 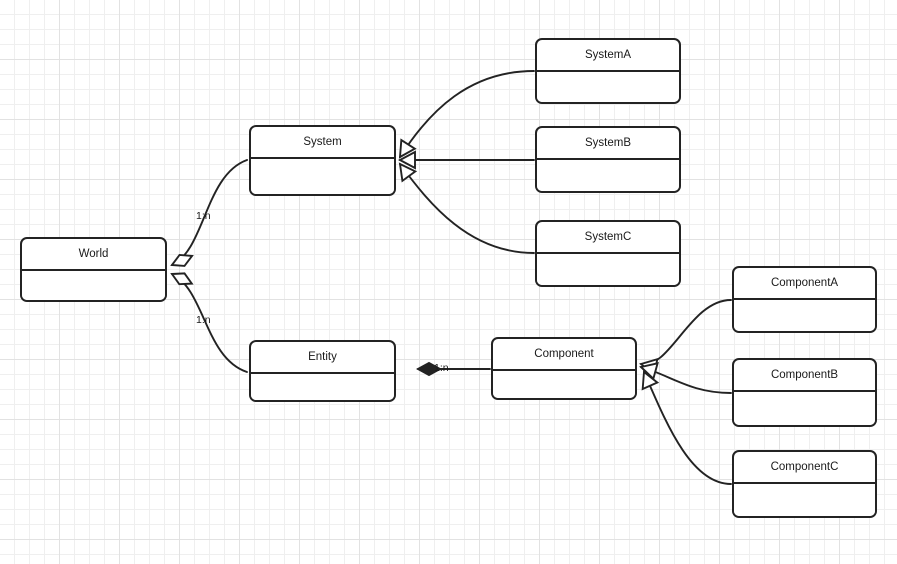 What do you see at coordinates (608, 238) in the screenshot?
I see `class-box-title: SystemC` at bounding box center [608, 238].